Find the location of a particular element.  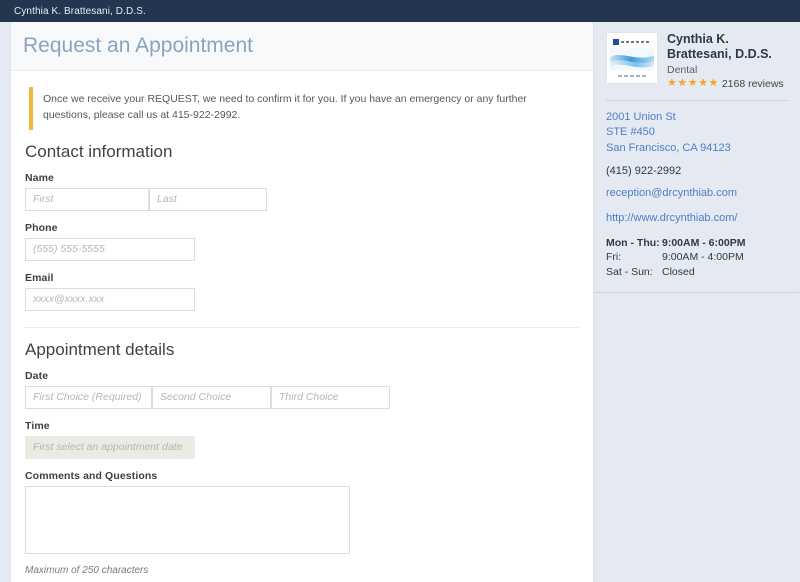

appointment-section-heading: Appointment details is located at coordinates (100, 349).